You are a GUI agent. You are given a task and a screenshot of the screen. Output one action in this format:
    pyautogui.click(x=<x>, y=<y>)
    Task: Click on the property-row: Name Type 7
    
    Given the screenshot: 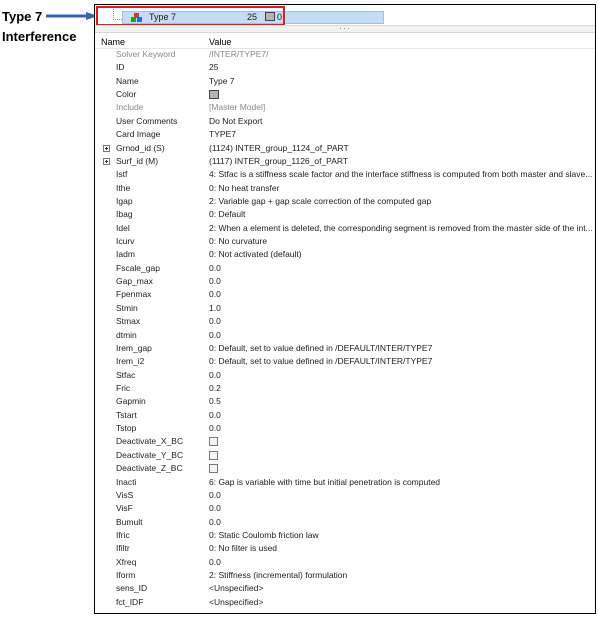 What is the action you would take?
    pyautogui.click(x=345, y=81)
    